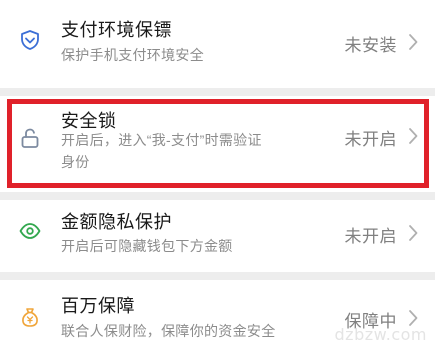  What do you see at coordinates (132, 55) in the screenshot?
I see `item-subtitle: 保护手机支付环境安全` at bounding box center [132, 55].